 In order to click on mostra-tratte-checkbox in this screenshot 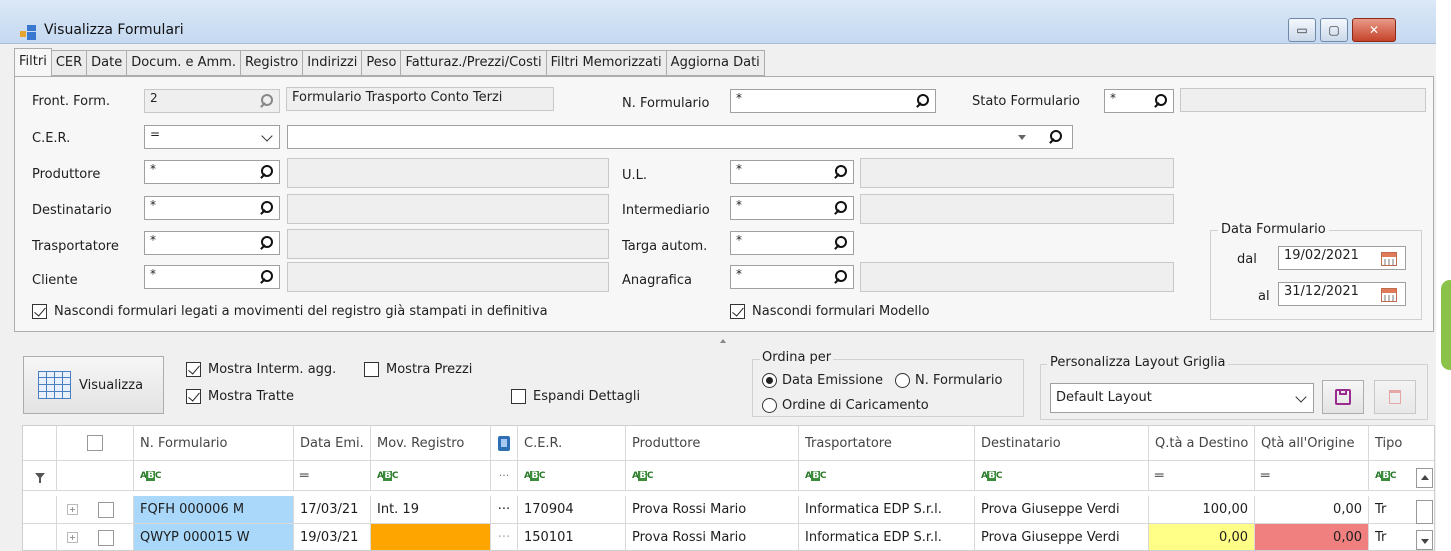, I will do `click(193, 396)`.